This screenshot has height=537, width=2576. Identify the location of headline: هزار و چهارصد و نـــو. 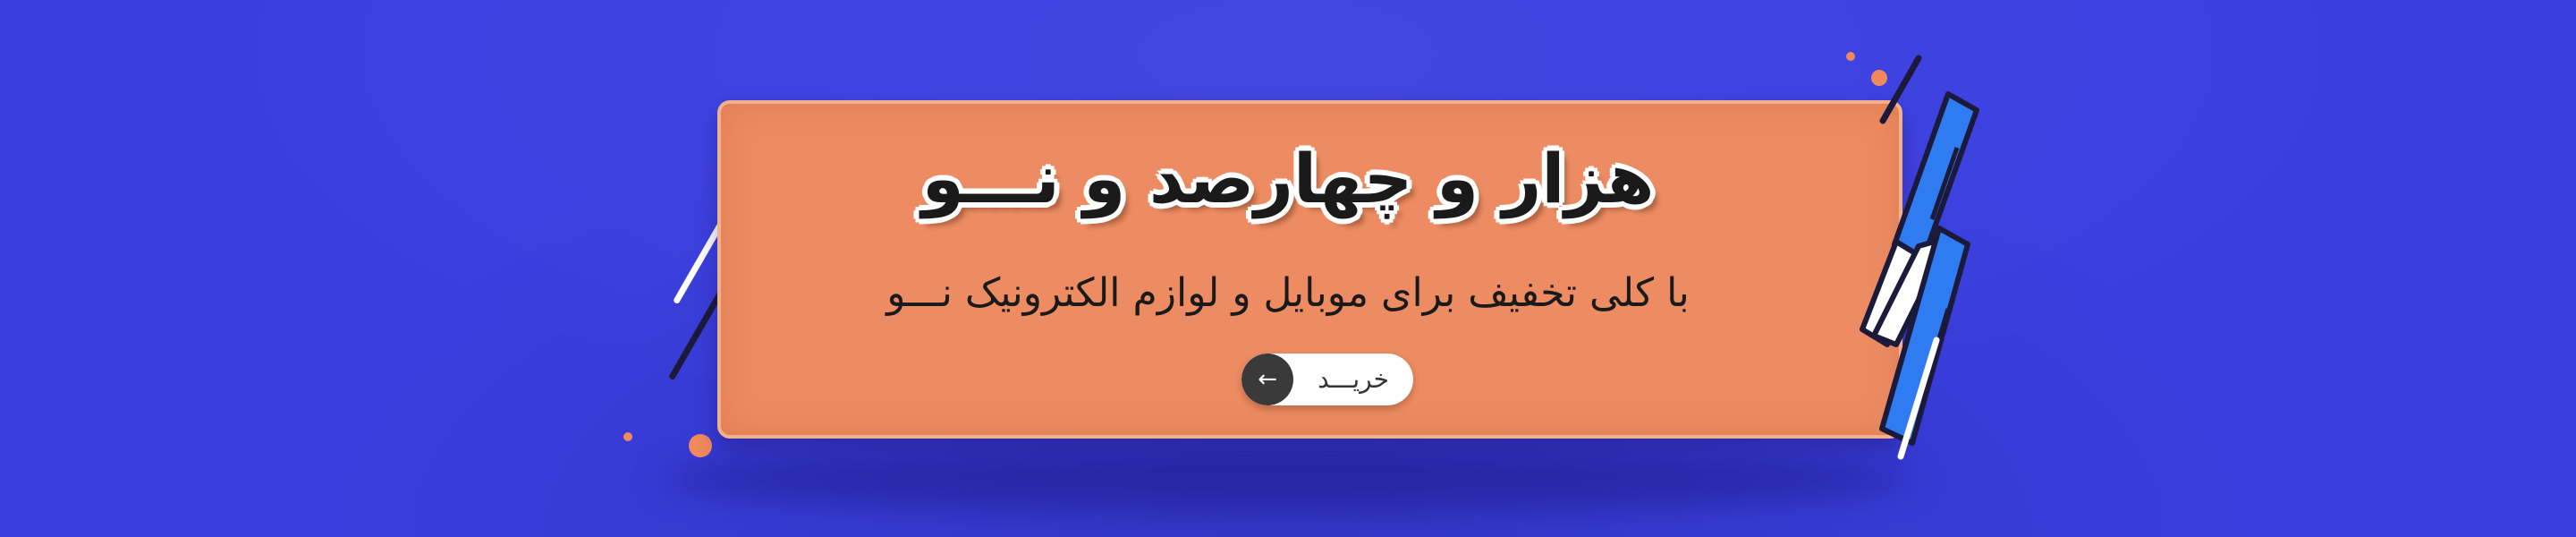
(1288, 178).